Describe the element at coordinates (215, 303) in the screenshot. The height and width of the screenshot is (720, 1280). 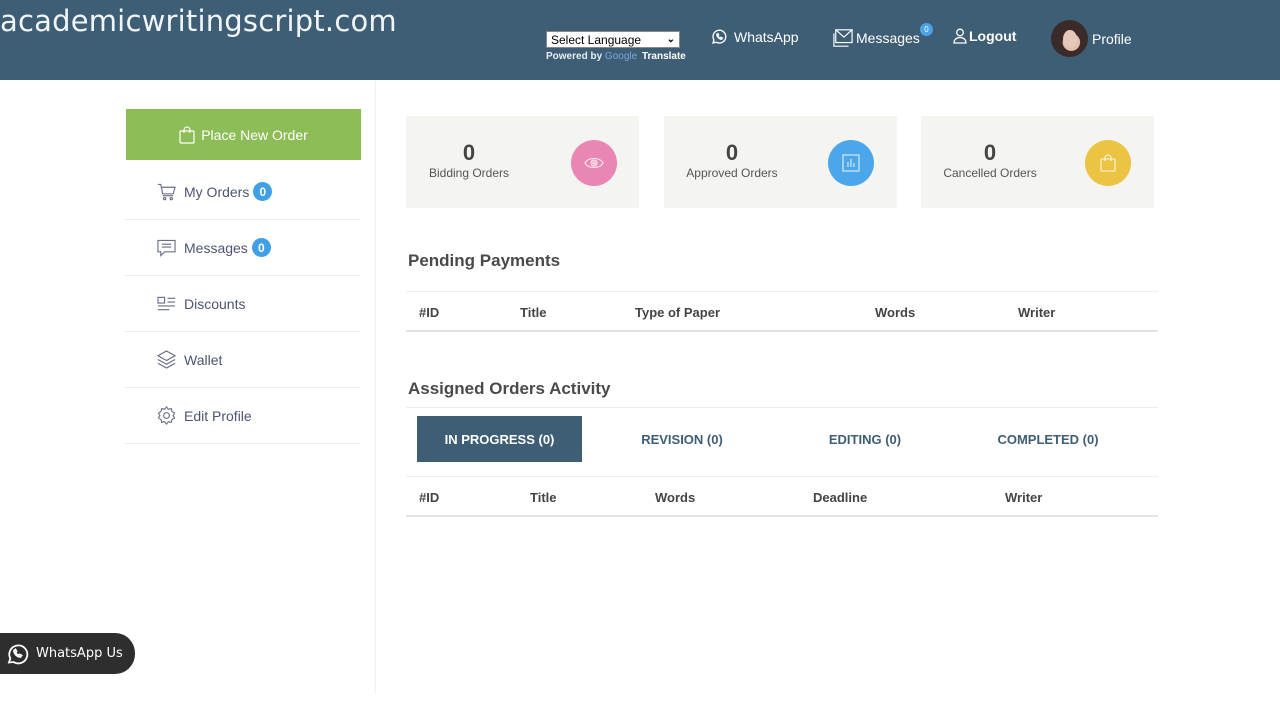
I see `sidebar-item-label: Discounts` at that location.